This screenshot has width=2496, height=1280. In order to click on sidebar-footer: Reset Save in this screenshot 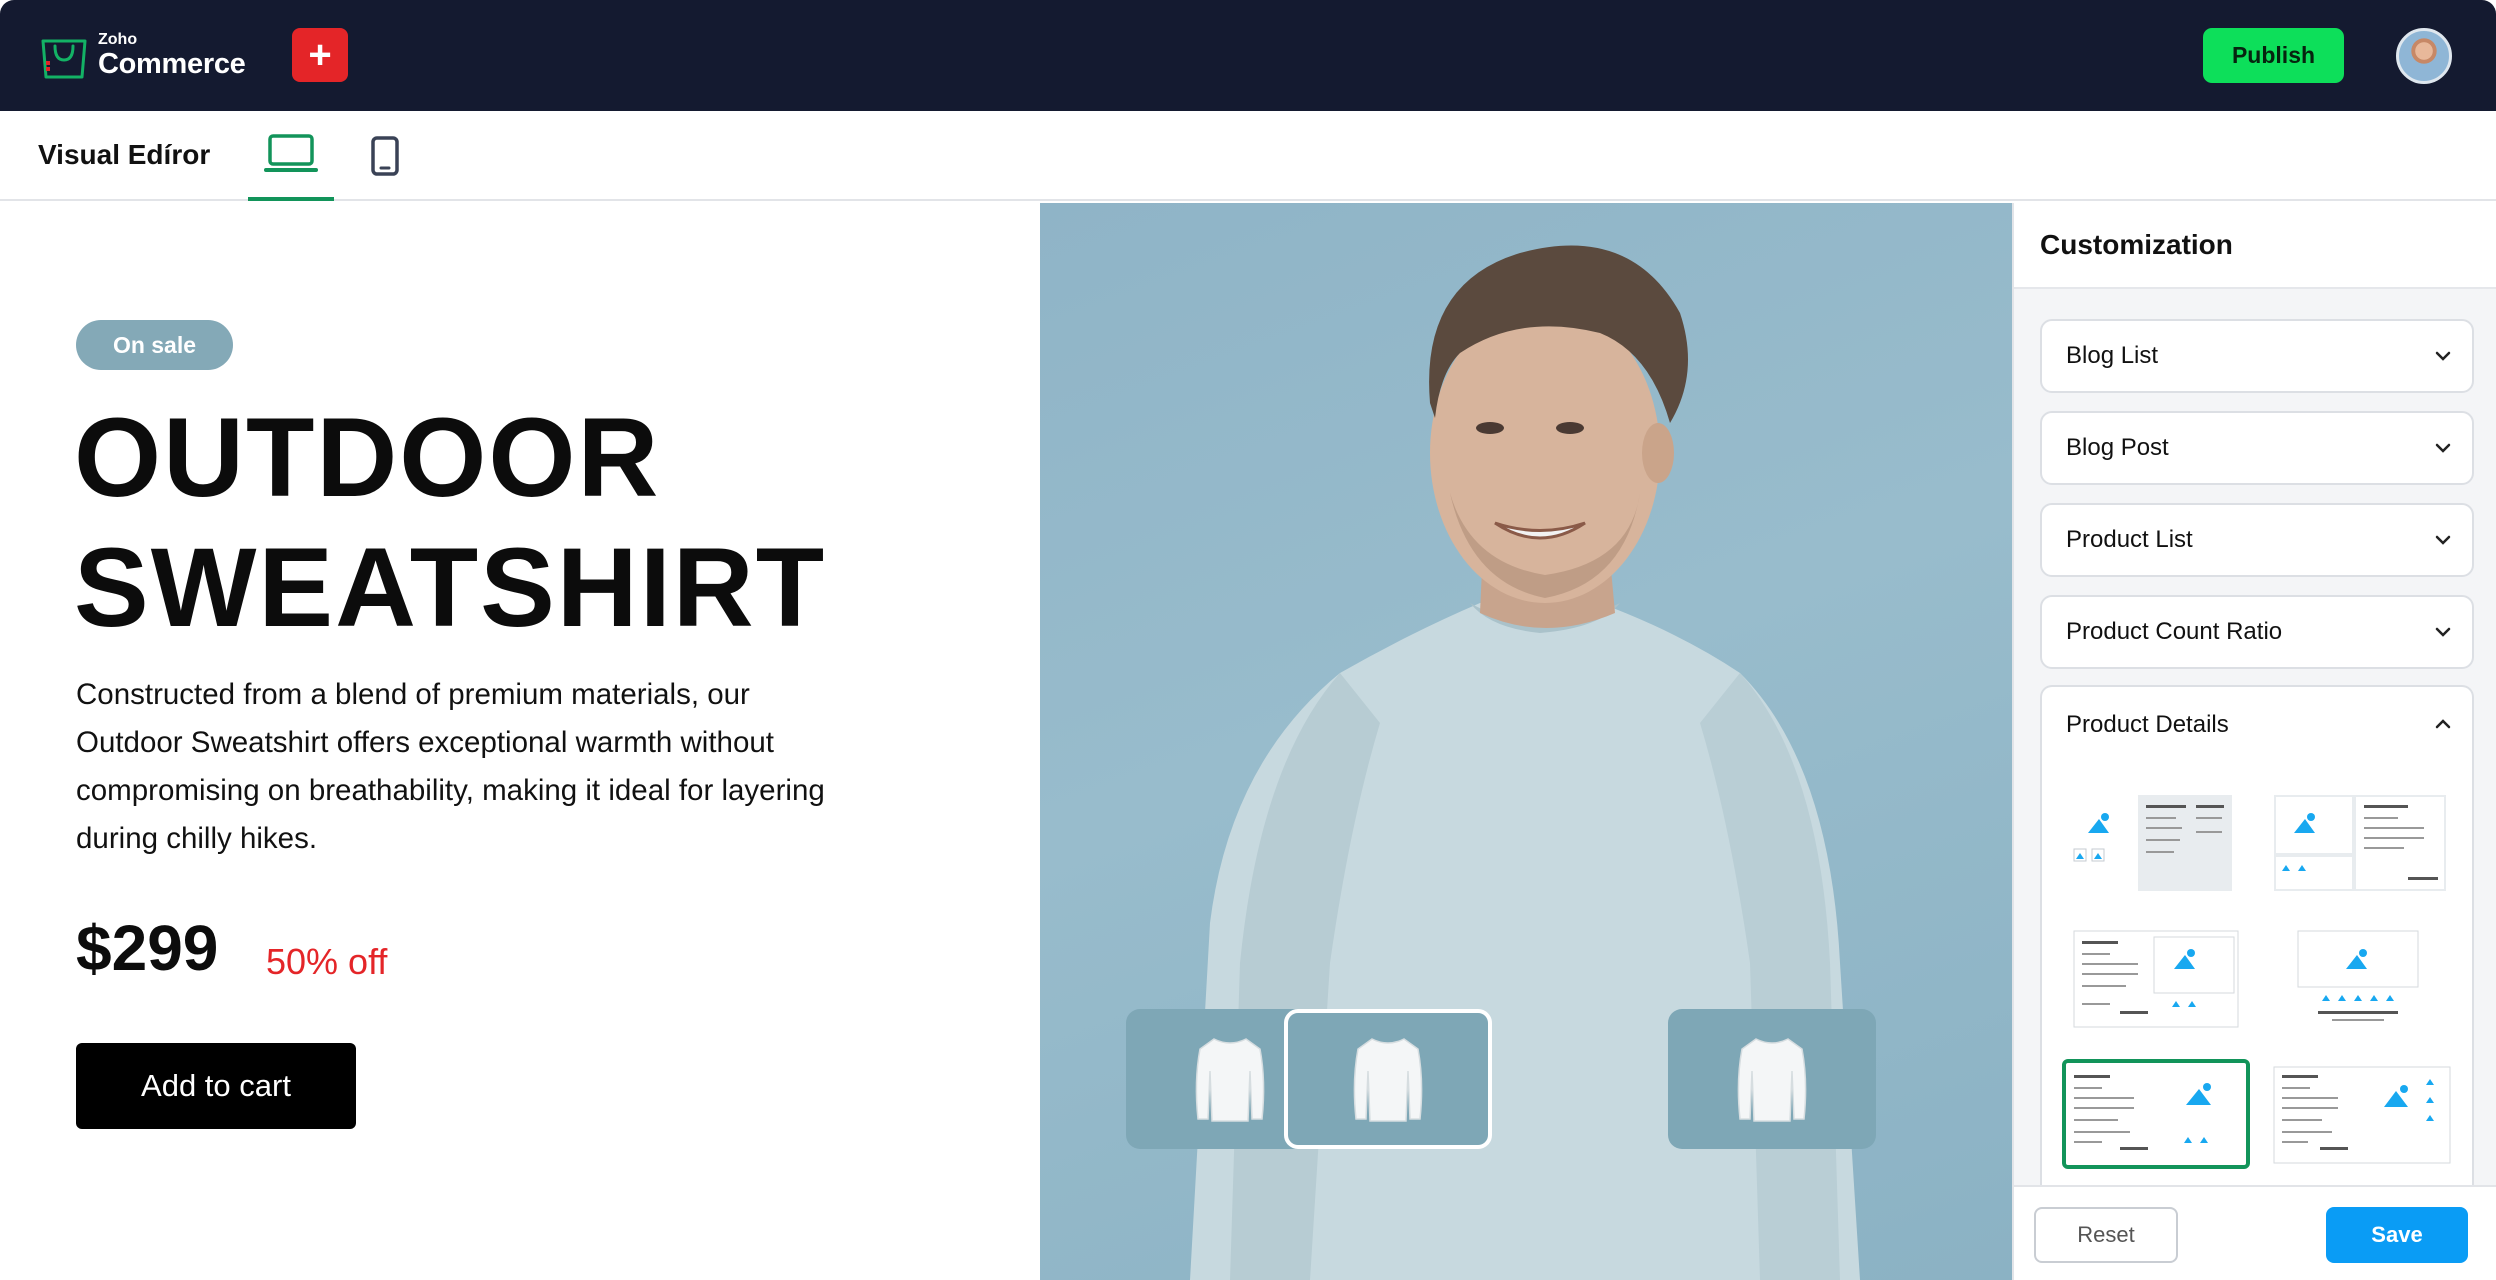, I will do `click(2255, 1232)`.